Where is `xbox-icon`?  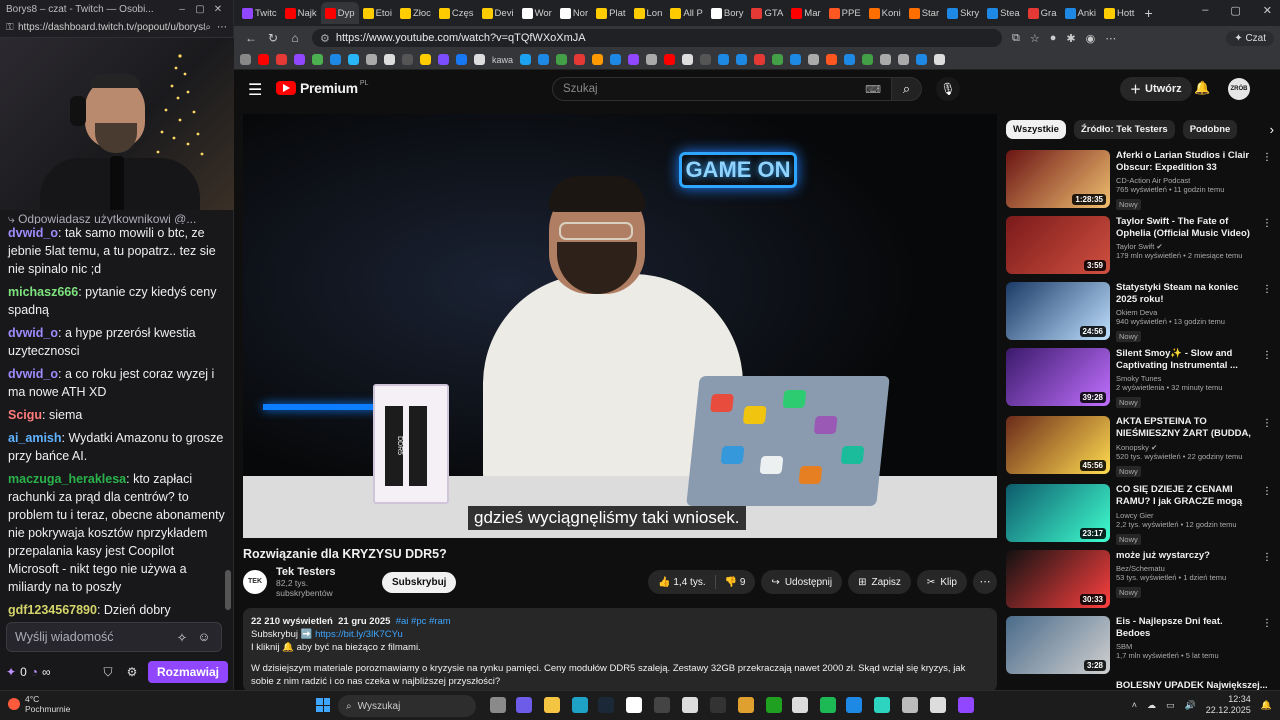
xbox-icon is located at coordinates (774, 705).